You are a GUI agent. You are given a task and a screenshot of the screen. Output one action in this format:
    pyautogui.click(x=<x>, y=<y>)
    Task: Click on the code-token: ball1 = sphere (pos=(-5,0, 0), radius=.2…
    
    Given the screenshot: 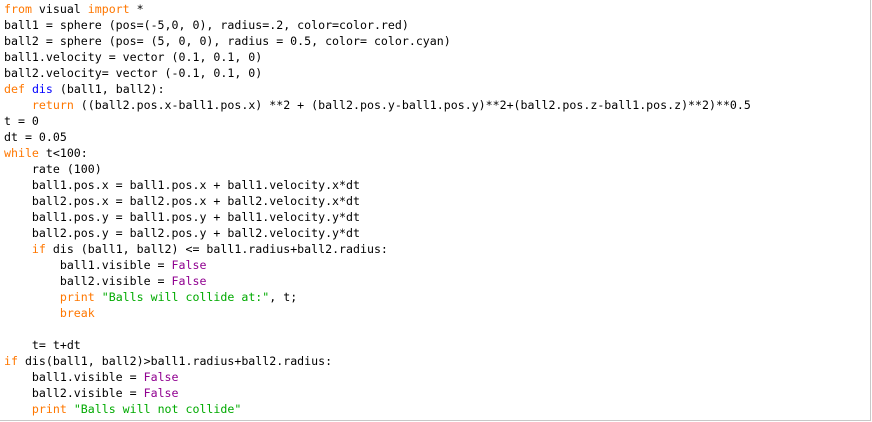 What is the action you would take?
    pyautogui.click(x=206, y=25)
    